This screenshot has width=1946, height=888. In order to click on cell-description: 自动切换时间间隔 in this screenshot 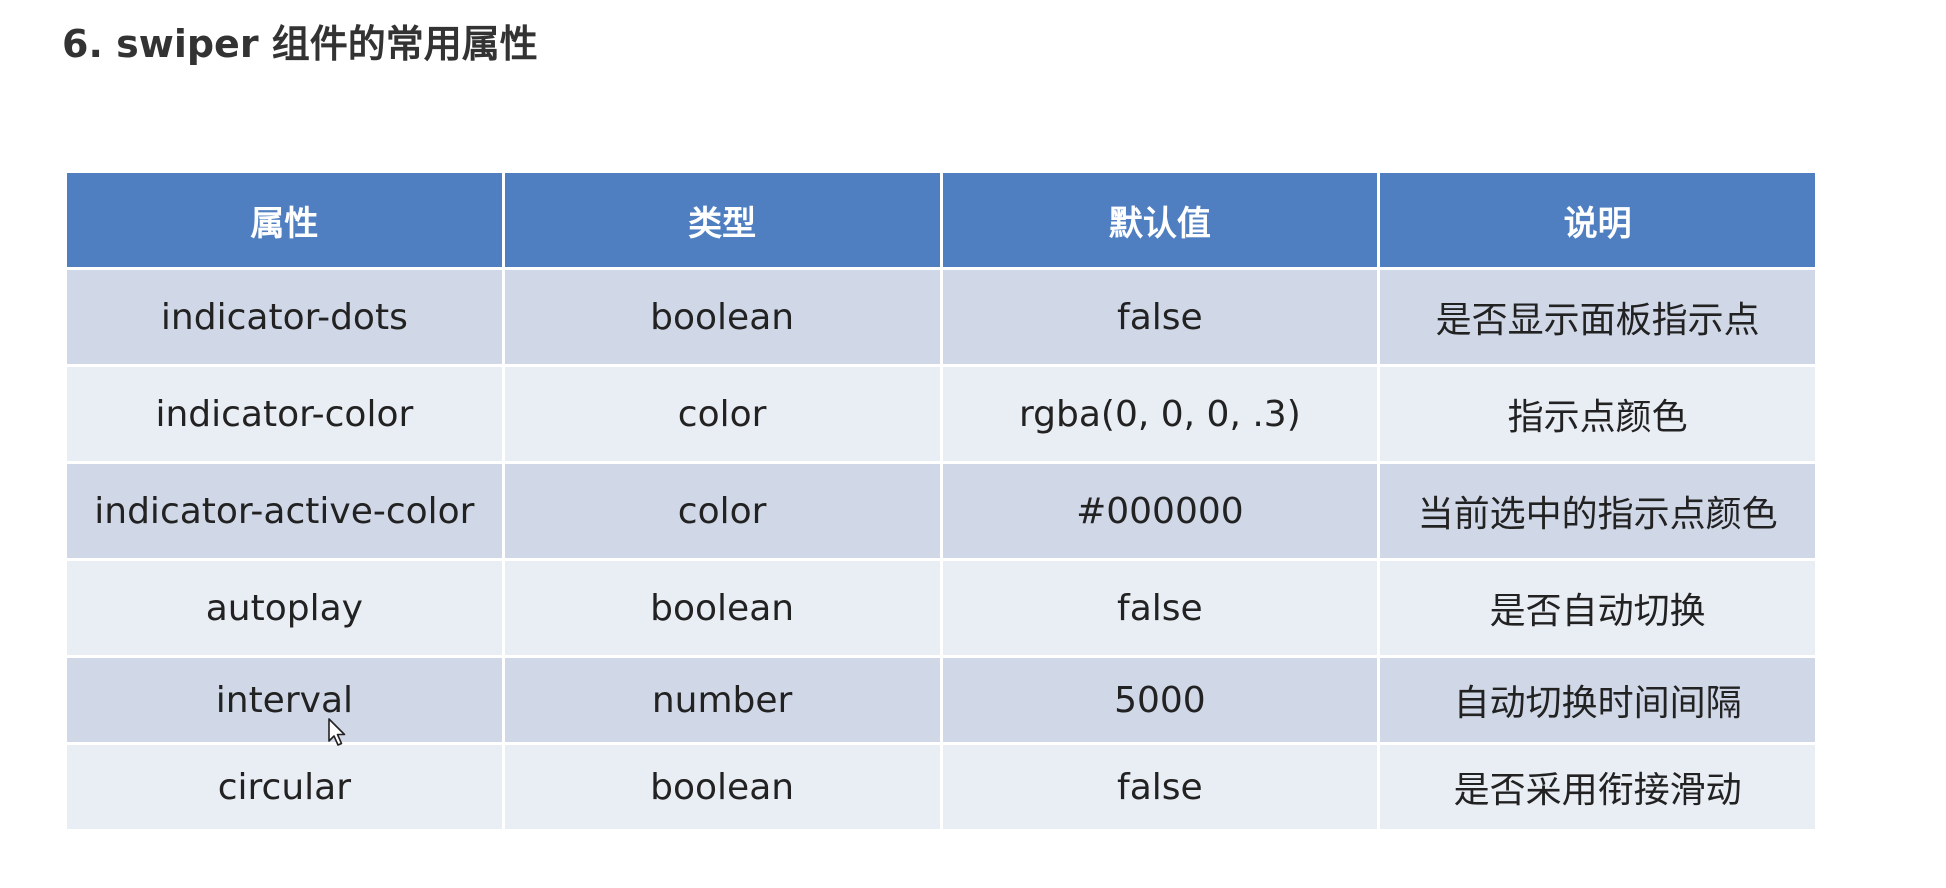, I will do `click(1597, 700)`.